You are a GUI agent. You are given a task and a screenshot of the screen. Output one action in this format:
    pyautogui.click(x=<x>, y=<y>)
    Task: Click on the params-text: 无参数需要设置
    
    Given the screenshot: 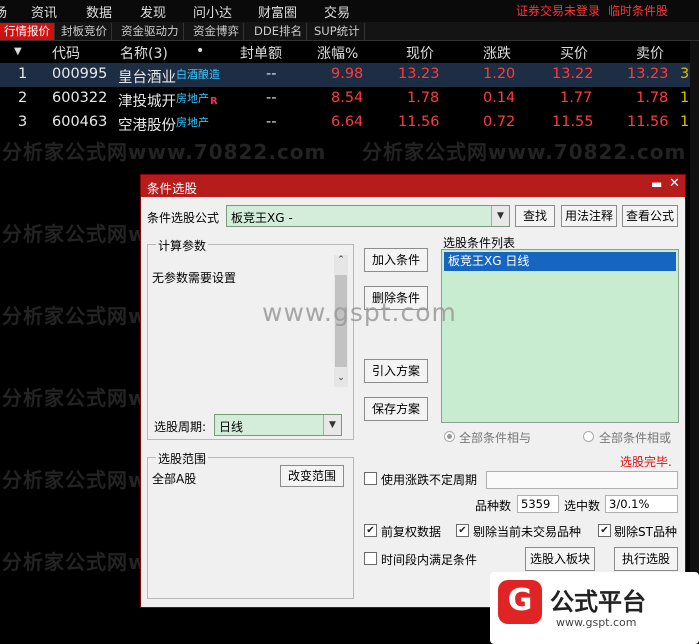 What is the action you would take?
    pyautogui.click(x=194, y=278)
    